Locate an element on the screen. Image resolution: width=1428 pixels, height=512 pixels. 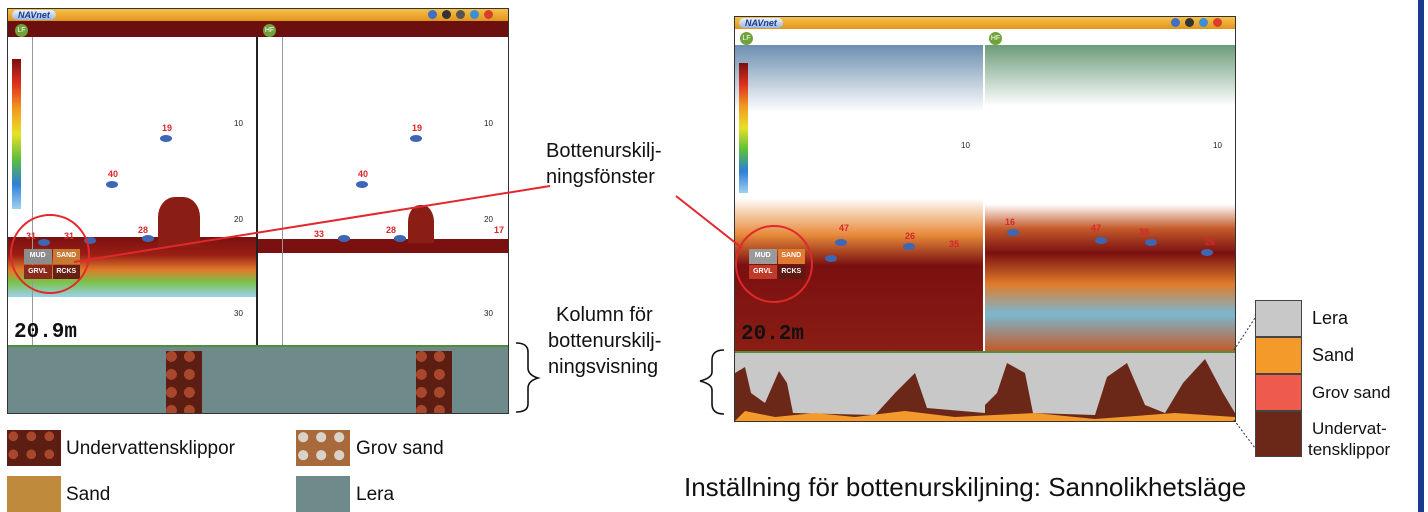
bottom-echo is located at coordinates (383, 246).